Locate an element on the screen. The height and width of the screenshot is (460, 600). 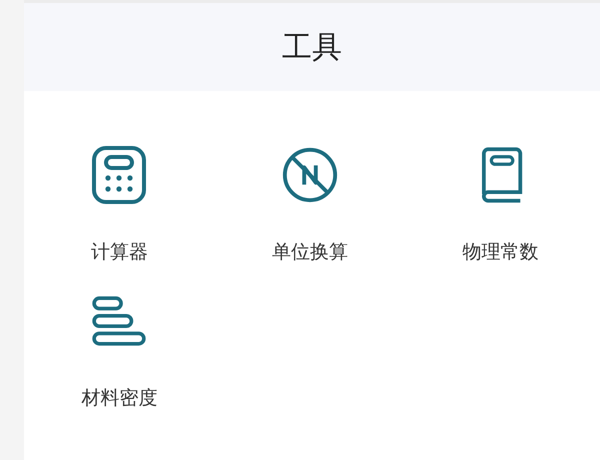
calculator-icon is located at coordinates (119, 175).